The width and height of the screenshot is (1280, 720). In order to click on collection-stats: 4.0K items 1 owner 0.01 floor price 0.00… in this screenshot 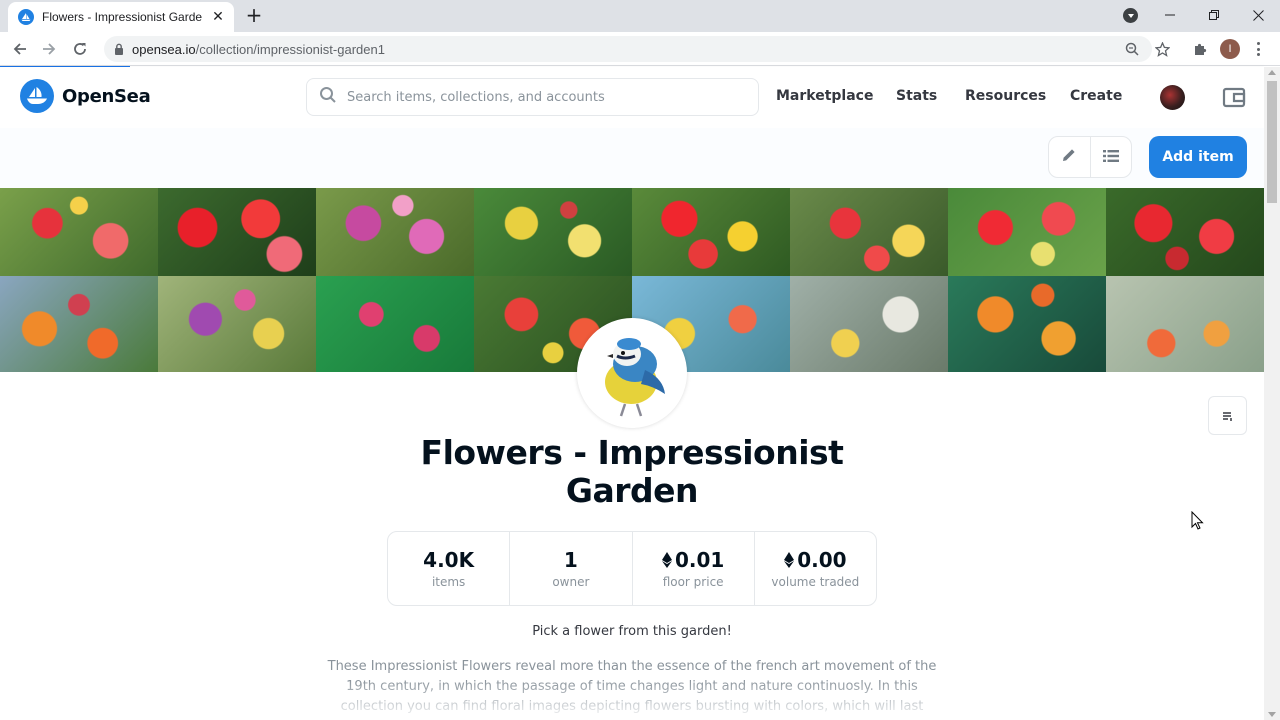, I will do `click(632, 568)`.